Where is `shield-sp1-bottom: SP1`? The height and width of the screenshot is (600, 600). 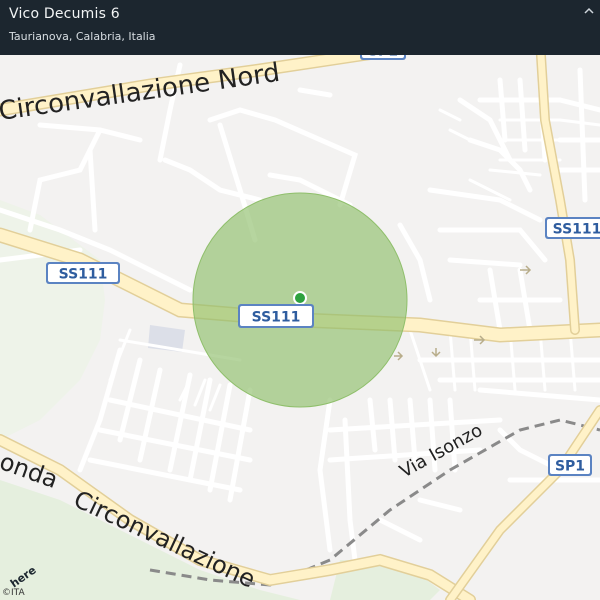
shield-sp1-bottom: SP1 is located at coordinates (570, 465).